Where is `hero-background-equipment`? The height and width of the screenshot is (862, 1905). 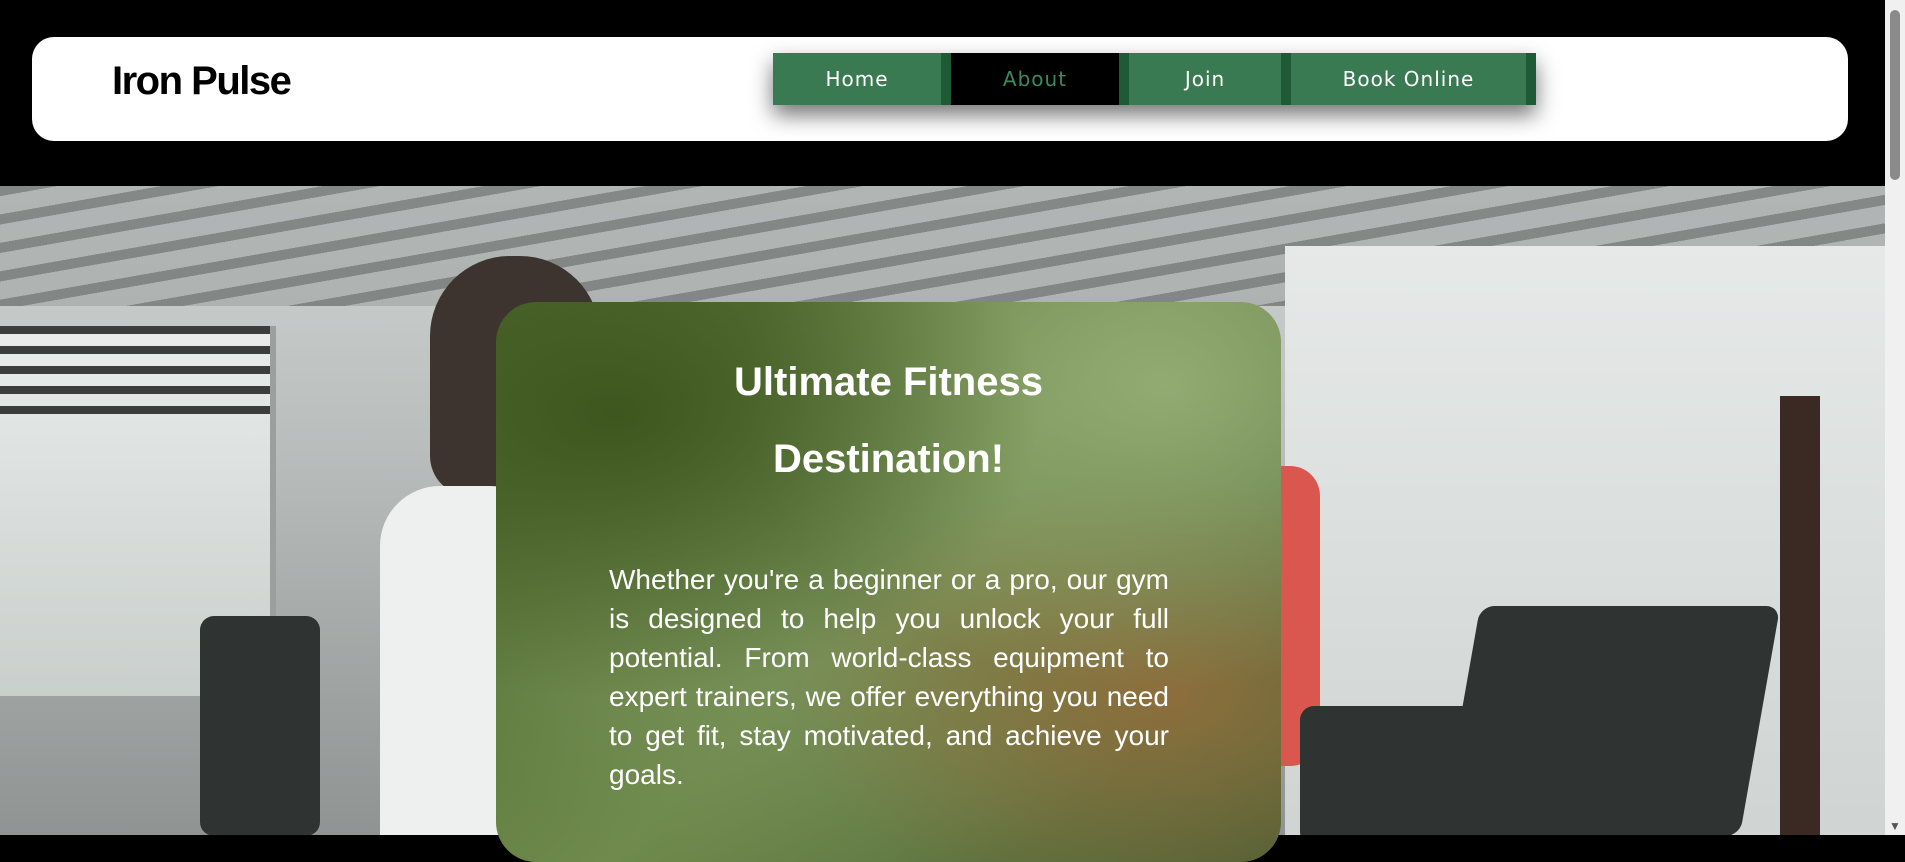
hero-background-equipment is located at coordinates (260, 725).